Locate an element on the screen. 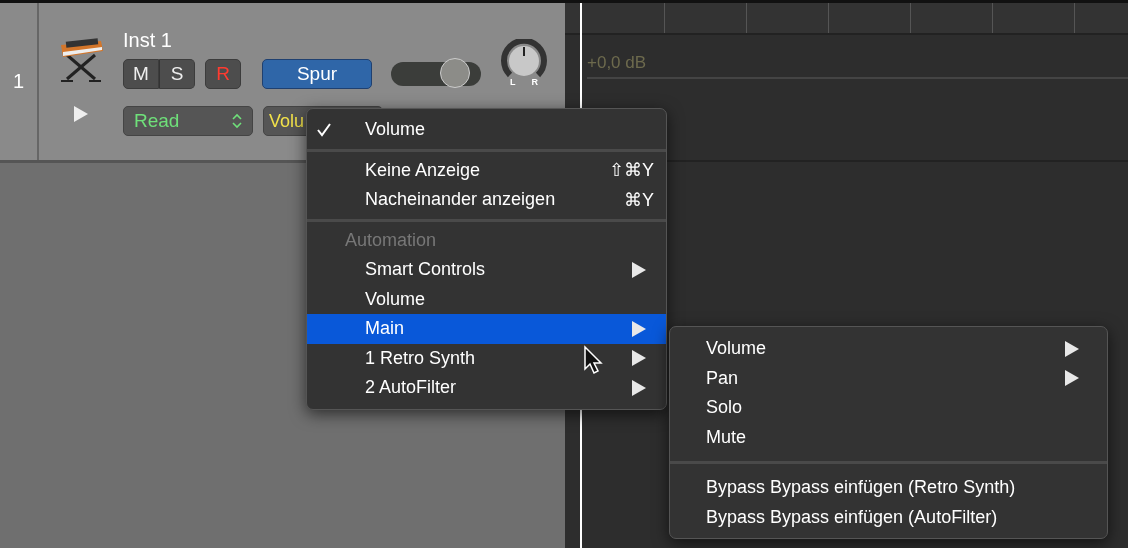 This screenshot has width=1128, height=548. track-name: Inst 1 is located at coordinates (148, 41).